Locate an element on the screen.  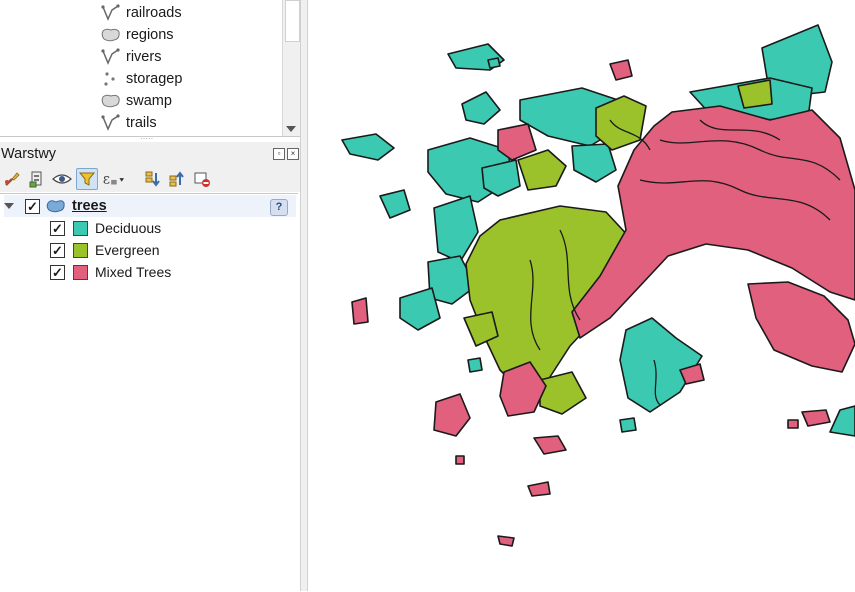
layers-panel-header: Warstwy ▫ × is located at coordinates (150, 154).